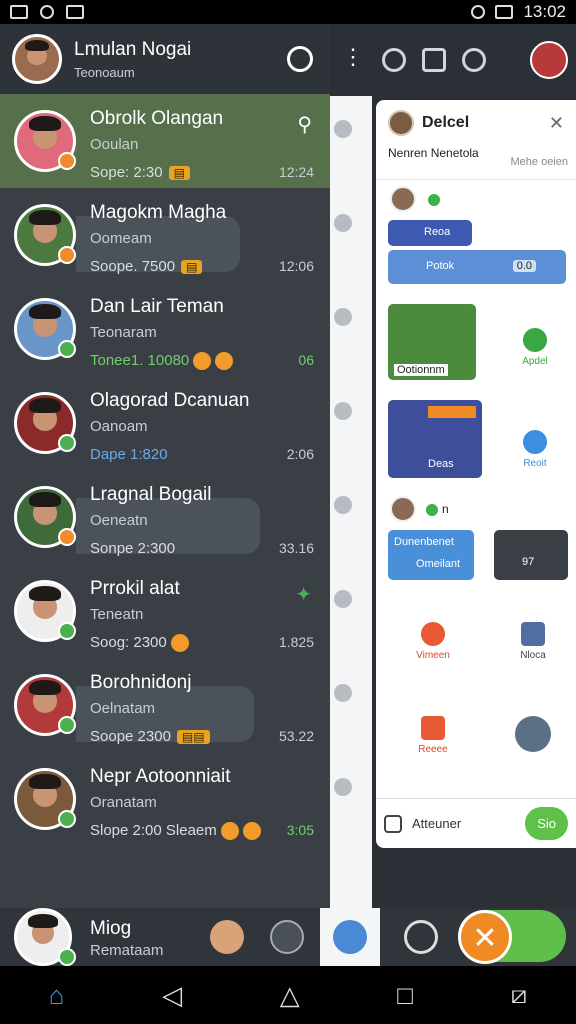 This screenshot has width=576, height=1024. Describe the element at coordinates (300, 454) in the screenshot. I see `chat-time: 2:06` at that location.